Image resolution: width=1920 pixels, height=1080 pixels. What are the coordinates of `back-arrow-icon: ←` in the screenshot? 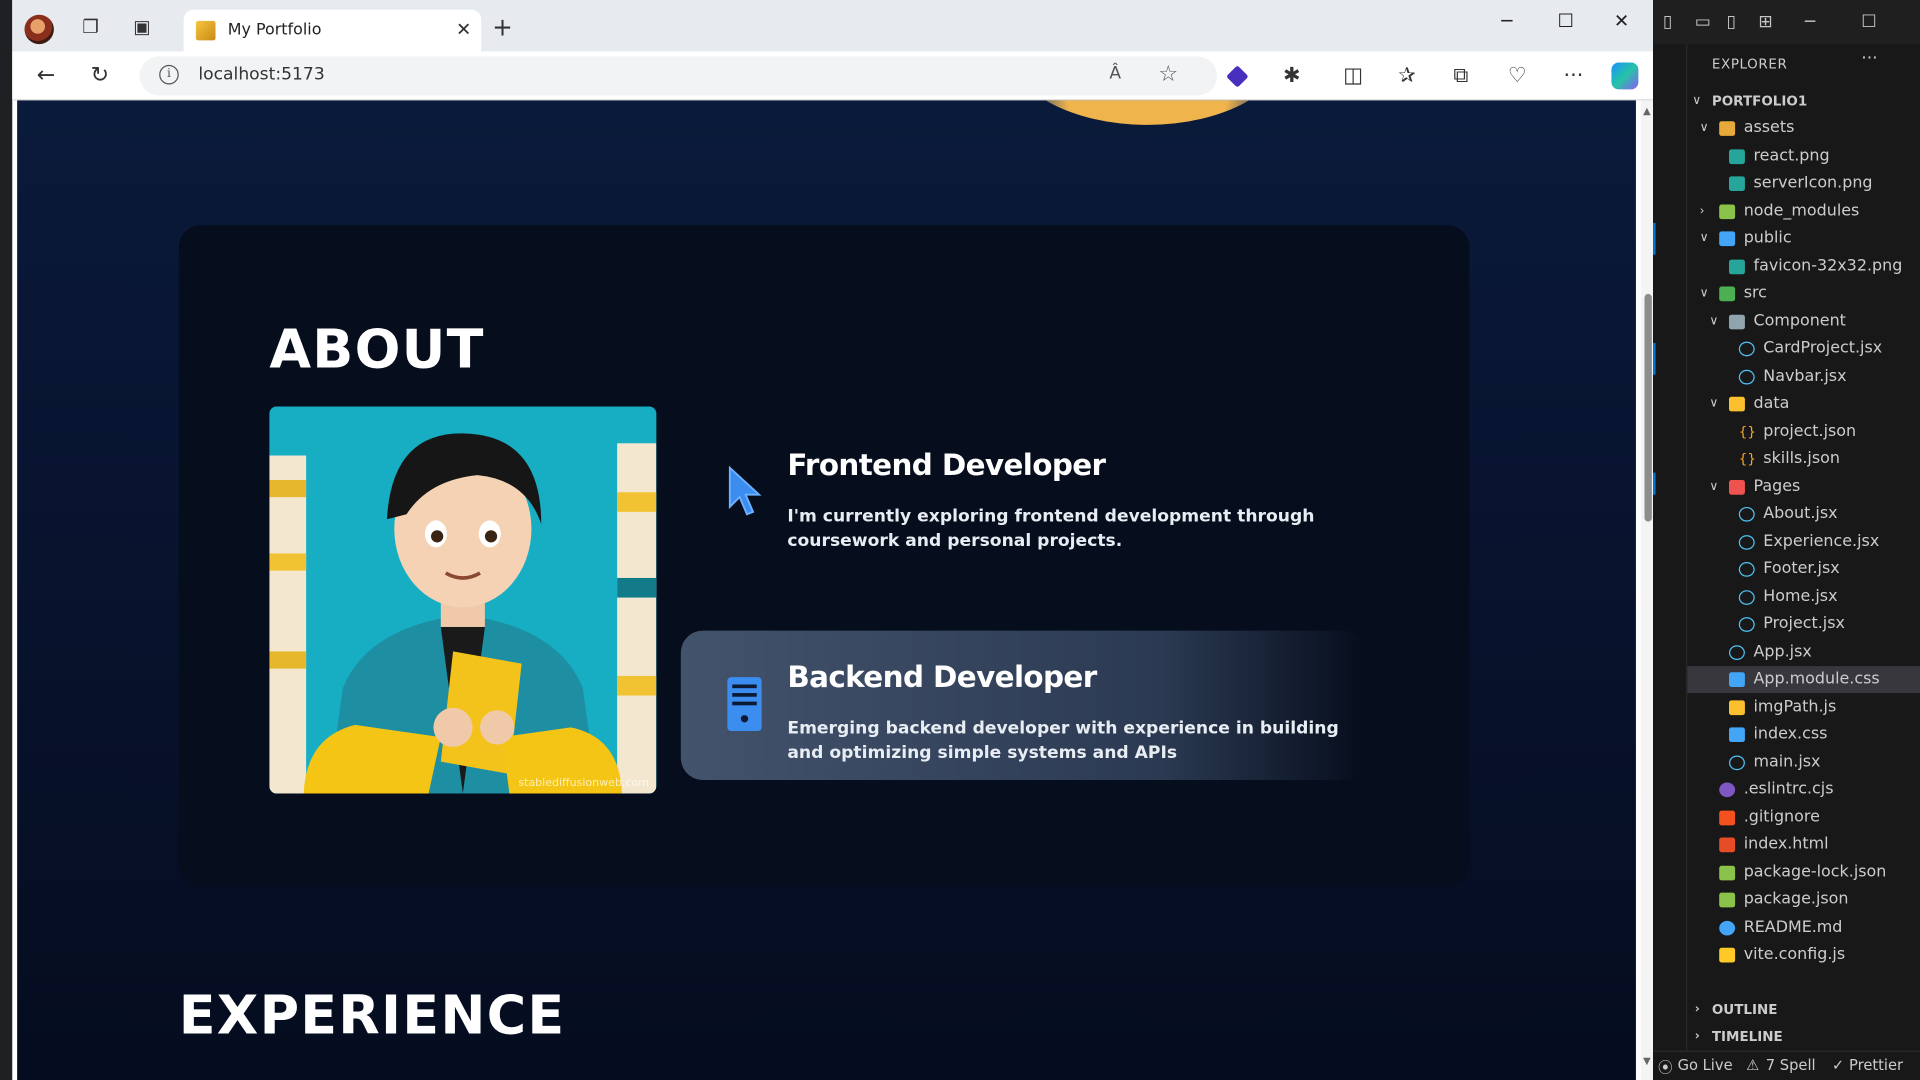 It's located at (46, 75).